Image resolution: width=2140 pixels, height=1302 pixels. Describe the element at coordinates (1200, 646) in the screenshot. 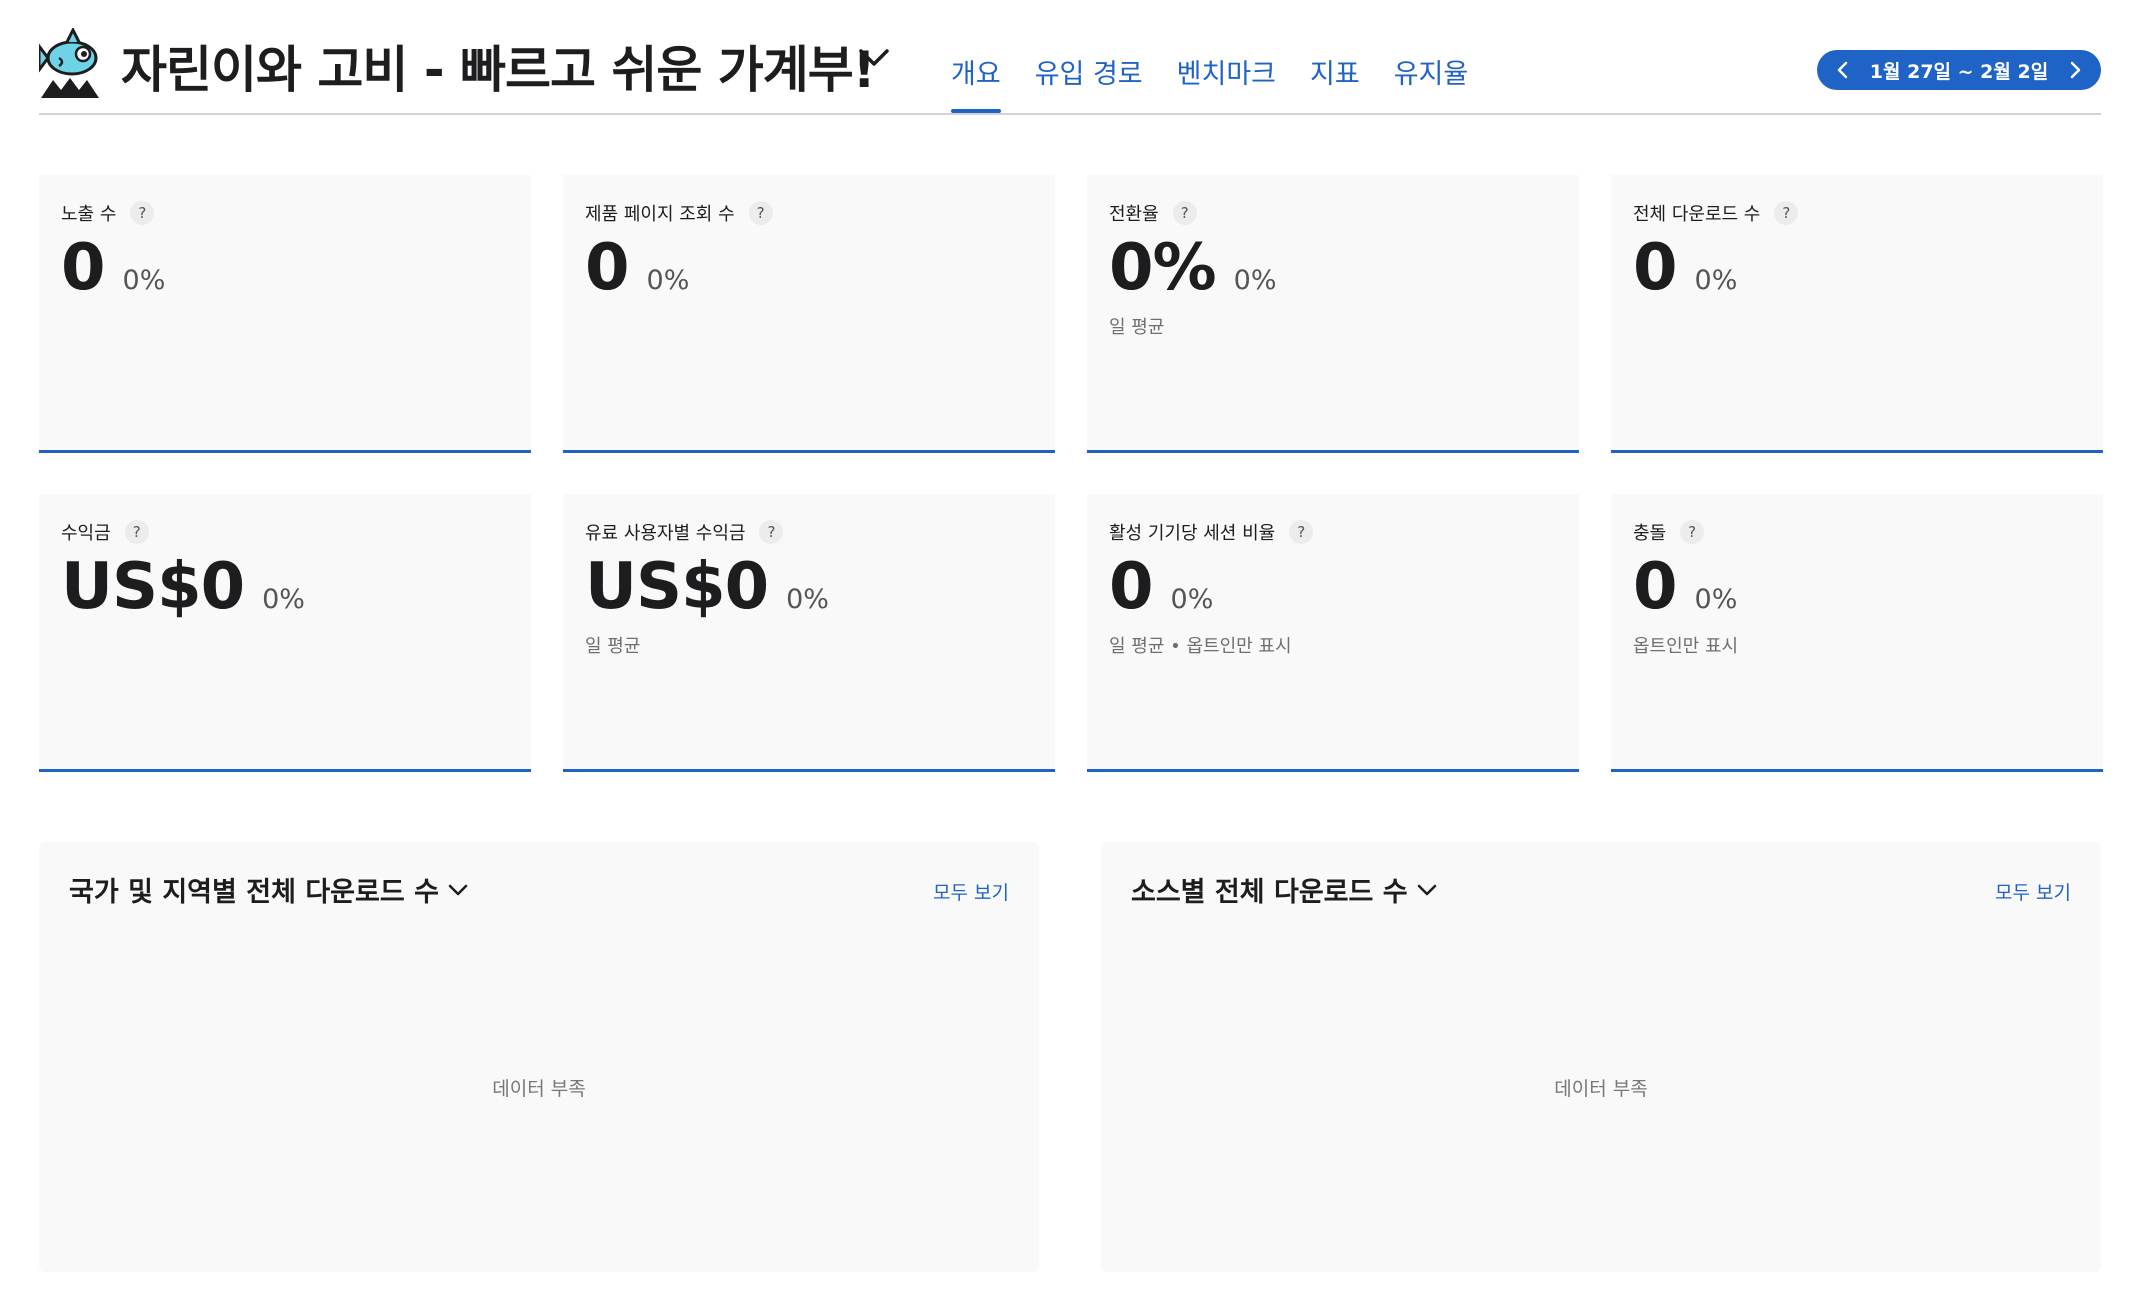

I see `metric-note: 일 평균 • 옵트인만 표시` at that location.